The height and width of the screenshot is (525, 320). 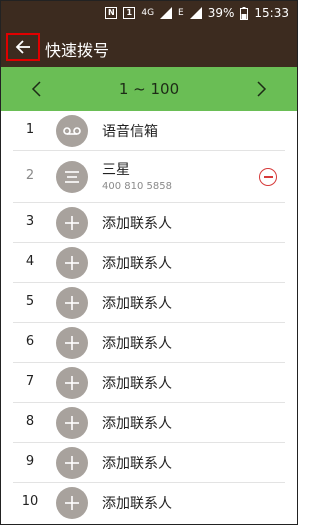 What do you see at coordinates (271, 13) in the screenshot?
I see `status-time: 15:33` at bounding box center [271, 13].